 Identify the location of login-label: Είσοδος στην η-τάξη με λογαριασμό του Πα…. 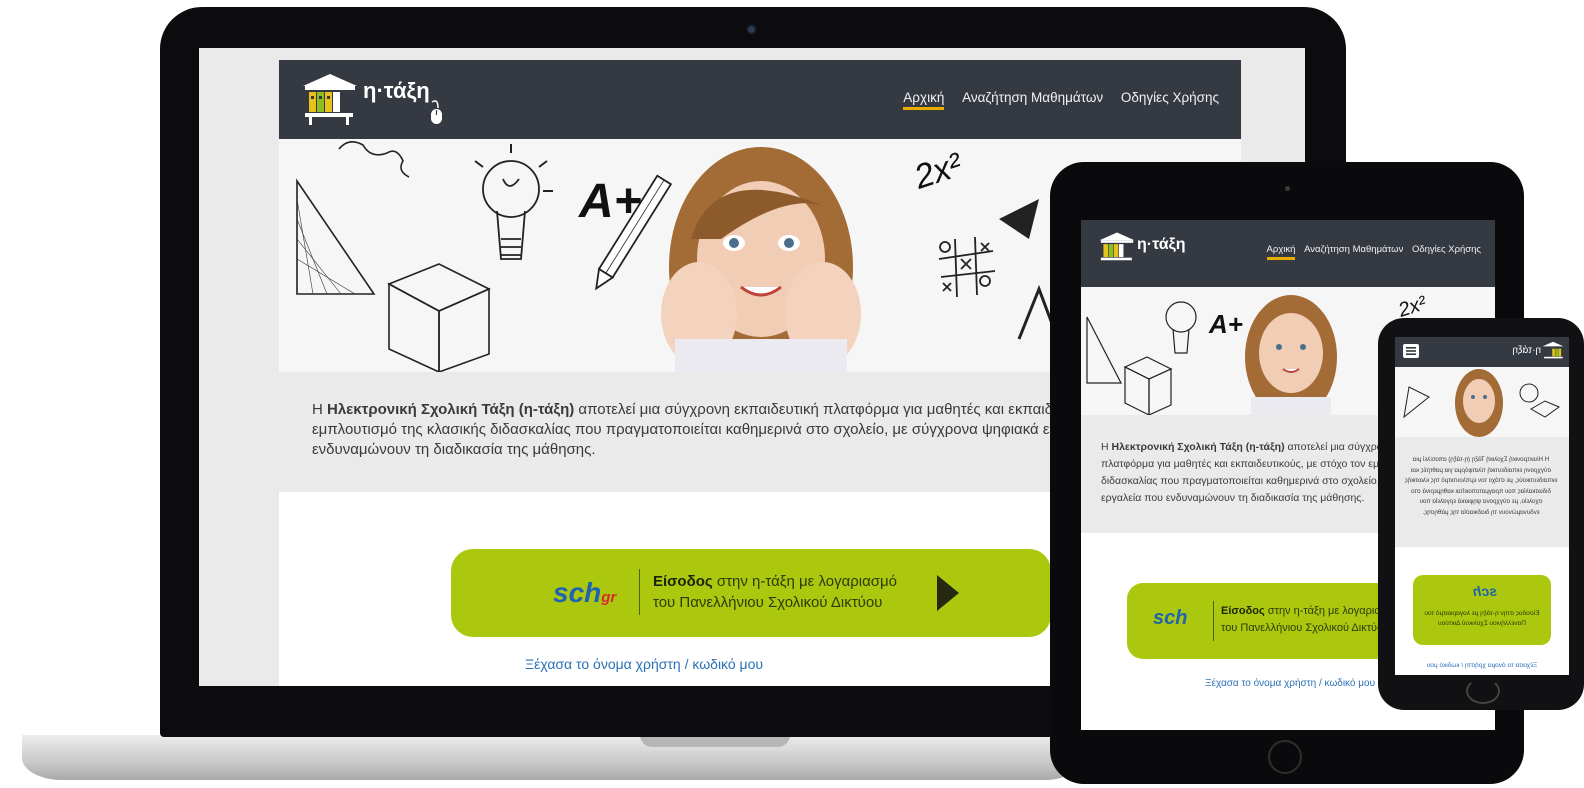
(775, 592).